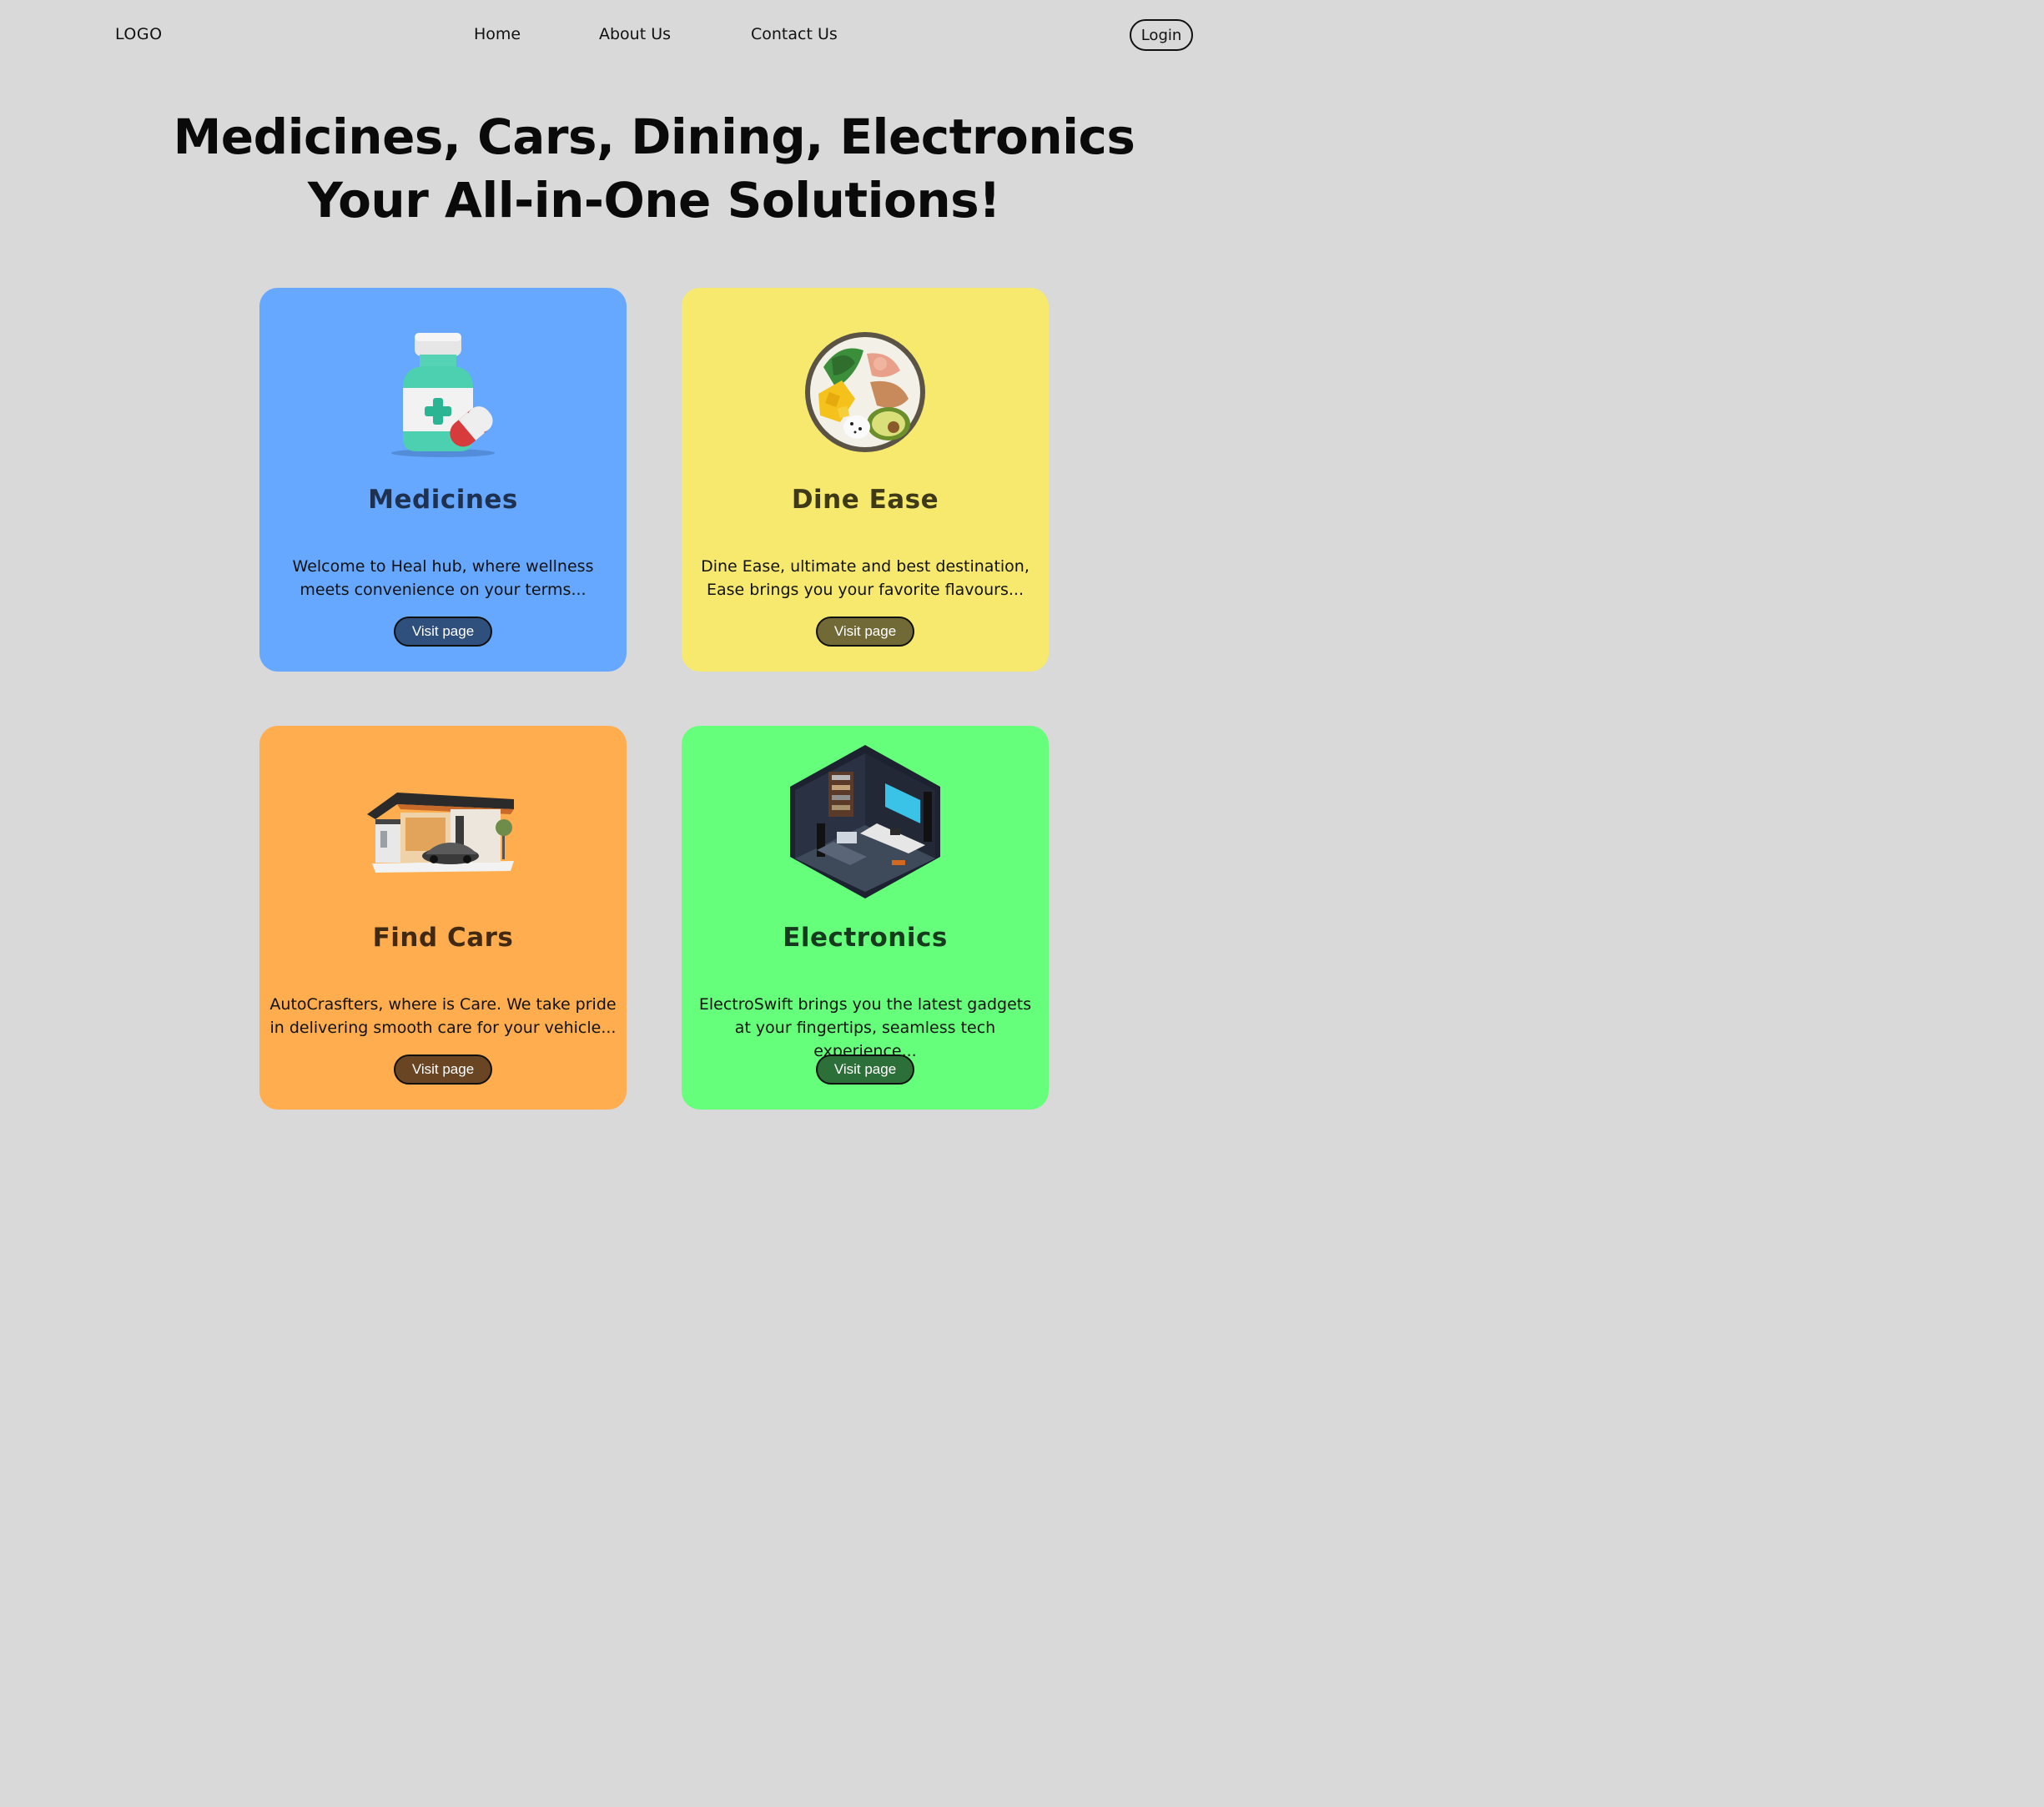 The width and height of the screenshot is (2044, 1807). Describe the element at coordinates (654, 200) in the screenshot. I see `hero-line-2: Your All-in-One Solutions!` at that location.